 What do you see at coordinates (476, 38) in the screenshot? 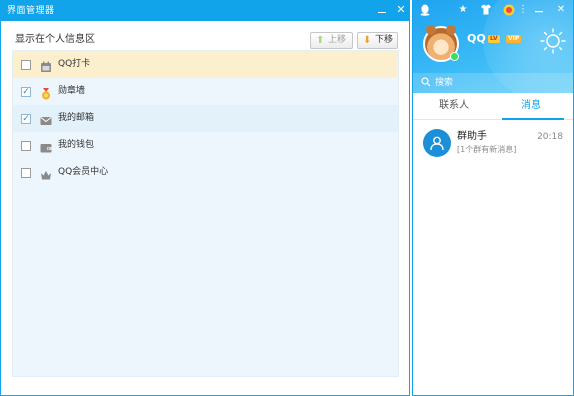
I see `nickname: QQ` at bounding box center [476, 38].